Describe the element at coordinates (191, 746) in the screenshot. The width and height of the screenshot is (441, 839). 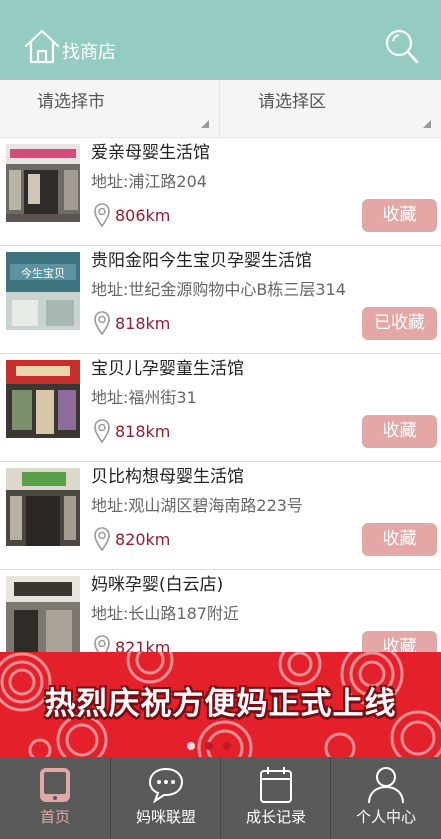
I see `pager-dot-active` at that location.